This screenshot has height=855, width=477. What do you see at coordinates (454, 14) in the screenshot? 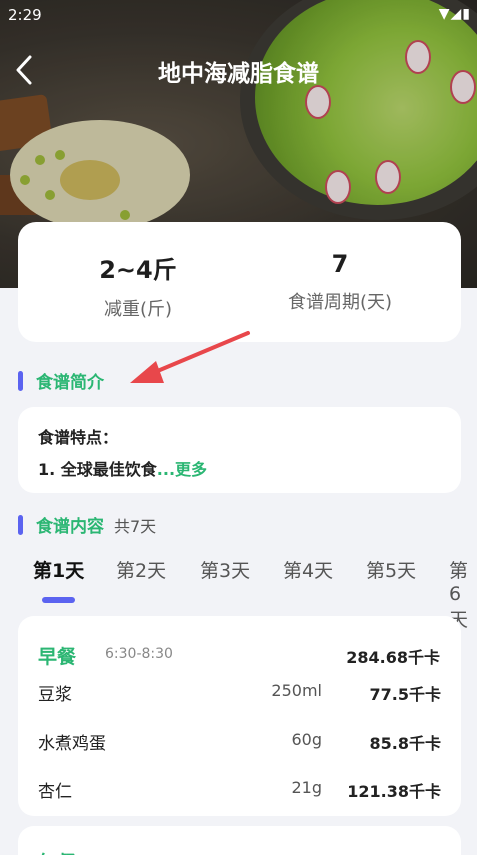
I see `status-icons: ▼◢▮` at bounding box center [454, 14].